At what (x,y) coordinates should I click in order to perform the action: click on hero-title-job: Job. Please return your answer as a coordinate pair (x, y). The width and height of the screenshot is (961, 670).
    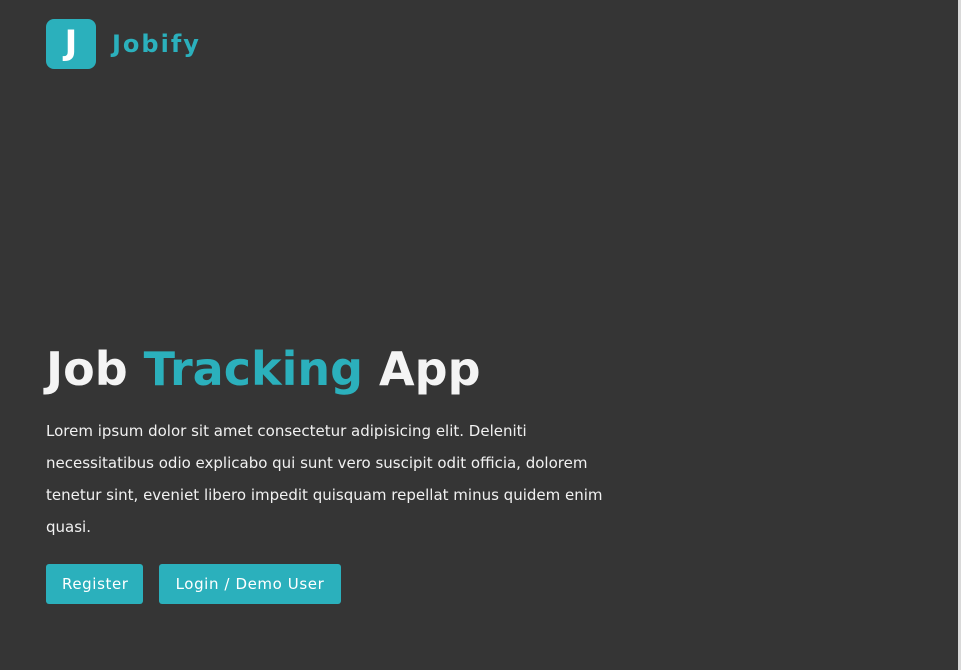
    Looking at the image, I should click on (87, 369).